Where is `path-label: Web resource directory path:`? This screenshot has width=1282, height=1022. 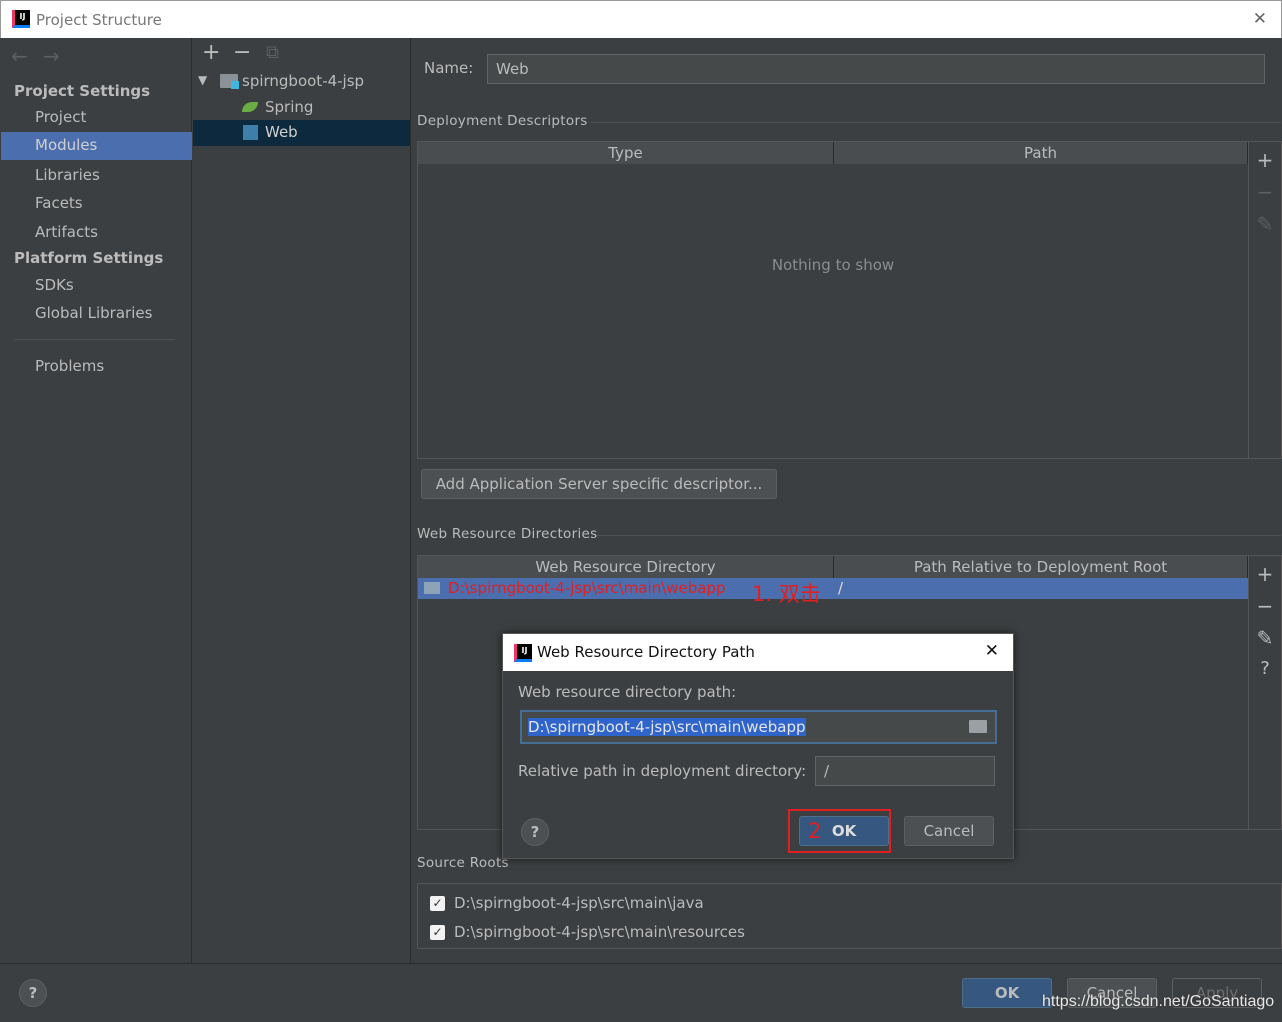
path-label: Web resource directory path: is located at coordinates (627, 692).